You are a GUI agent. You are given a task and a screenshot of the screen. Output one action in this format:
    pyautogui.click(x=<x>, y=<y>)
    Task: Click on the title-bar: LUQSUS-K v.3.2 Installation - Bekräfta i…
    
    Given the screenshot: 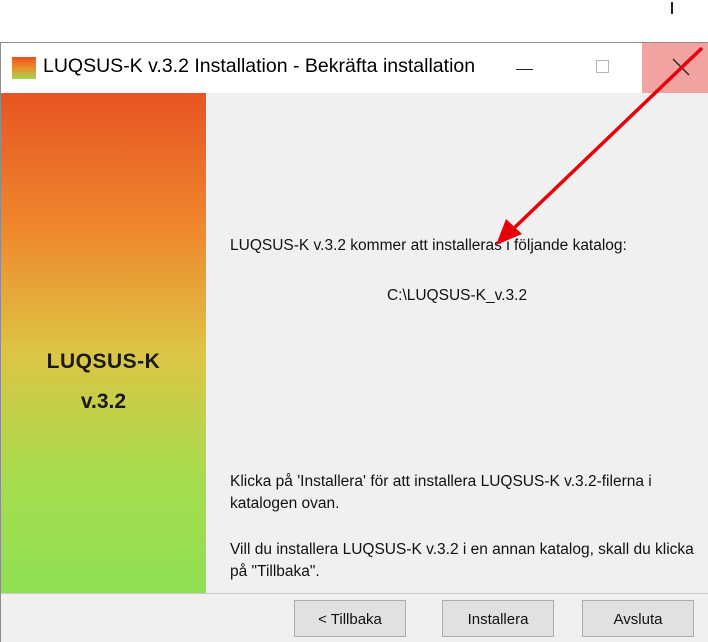 What is the action you would take?
    pyautogui.click(x=354, y=68)
    